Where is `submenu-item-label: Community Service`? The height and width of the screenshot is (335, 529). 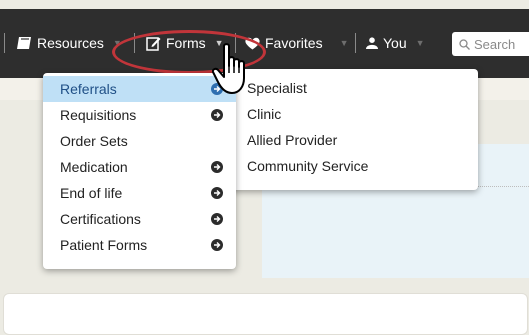
submenu-item-label: Community Service is located at coordinates (308, 166).